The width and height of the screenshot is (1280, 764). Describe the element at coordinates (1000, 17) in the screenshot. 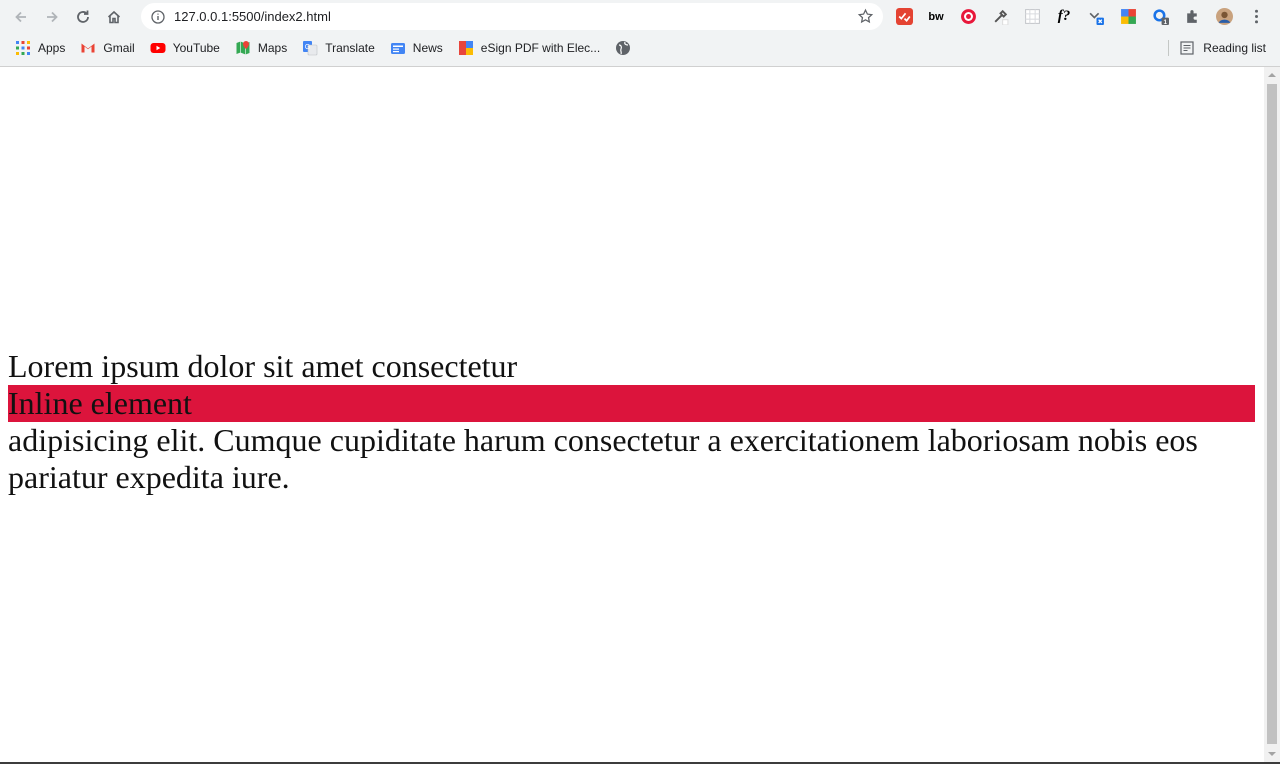

I see `eyedropper-extension-icon` at that location.